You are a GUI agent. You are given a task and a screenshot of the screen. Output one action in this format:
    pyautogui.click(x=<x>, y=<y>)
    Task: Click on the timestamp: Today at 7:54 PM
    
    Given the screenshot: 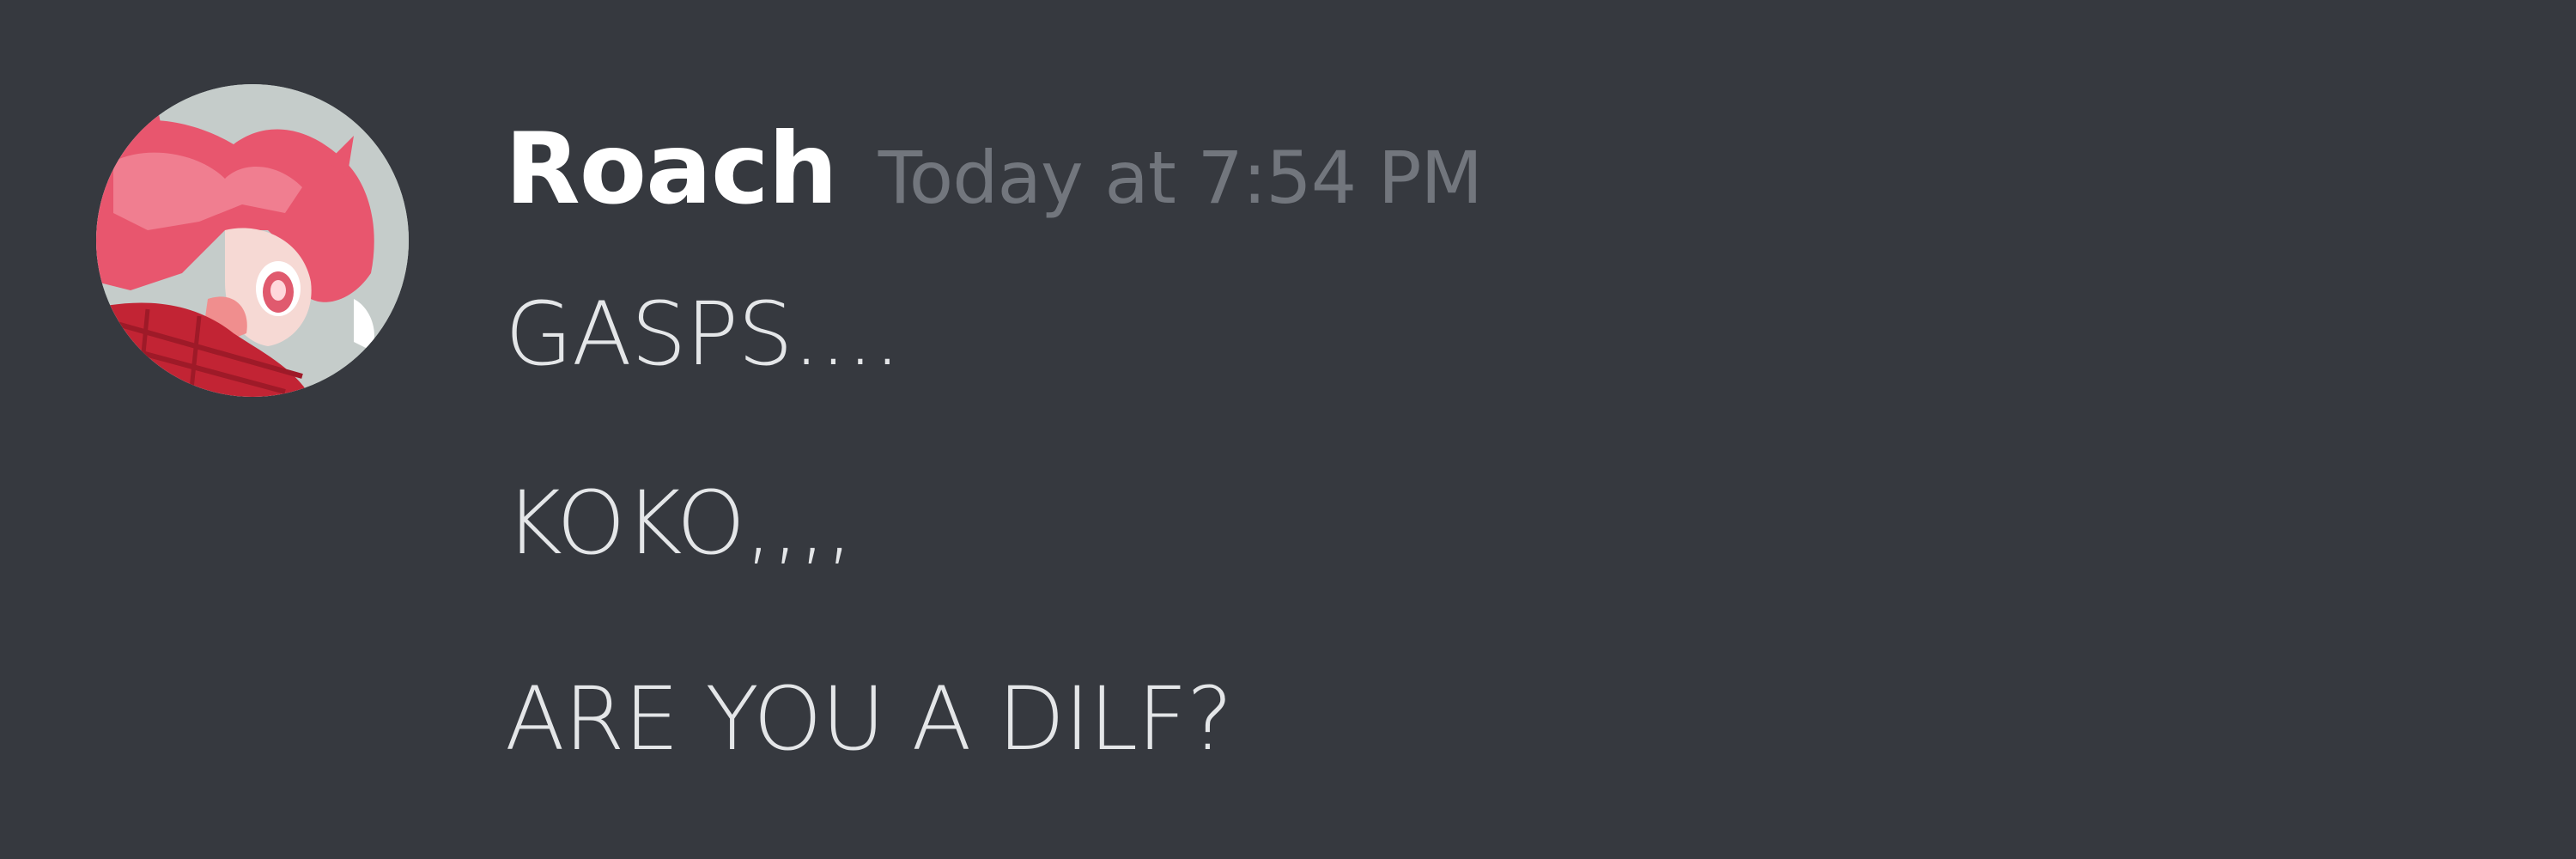 What is the action you would take?
    pyautogui.click(x=1180, y=178)
    